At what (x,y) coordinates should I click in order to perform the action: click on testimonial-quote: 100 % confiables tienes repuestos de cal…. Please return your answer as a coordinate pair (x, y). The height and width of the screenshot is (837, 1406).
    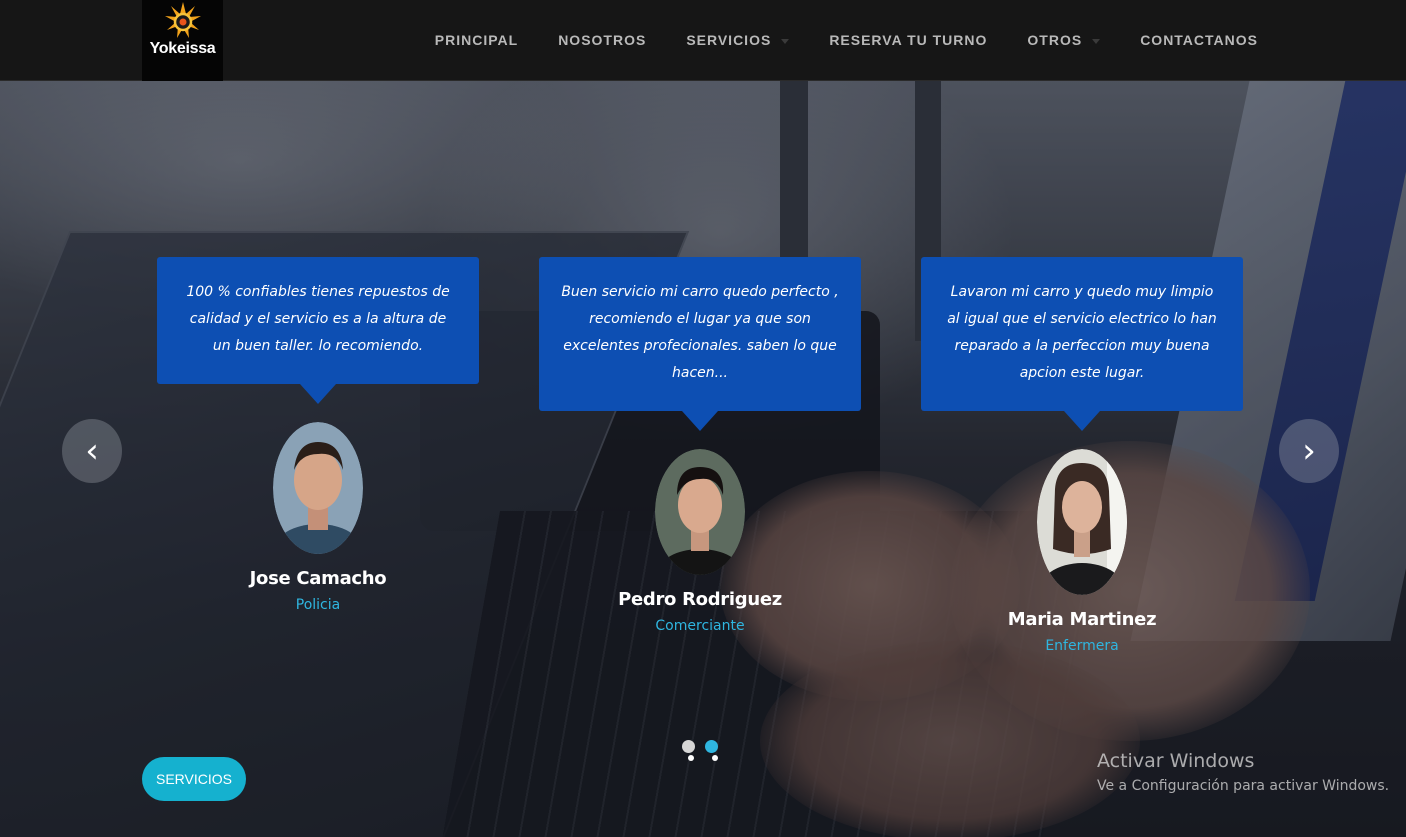
    Looking at the image, I should click on (318, 330).